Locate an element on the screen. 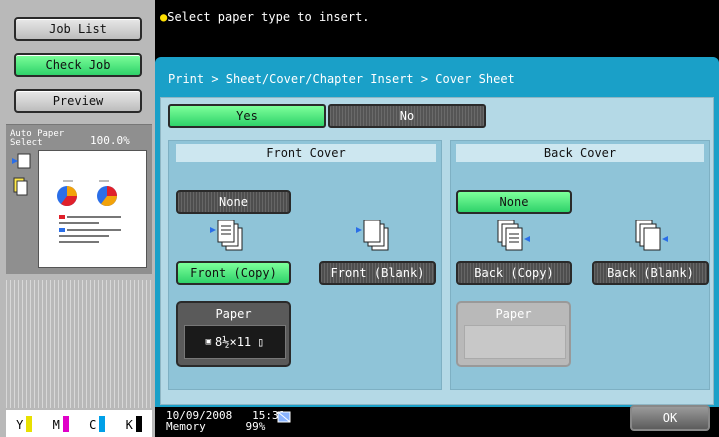 The width and height of the screenshot is (719, 437). preview-button: Preview is located at coordinates (78, 101).